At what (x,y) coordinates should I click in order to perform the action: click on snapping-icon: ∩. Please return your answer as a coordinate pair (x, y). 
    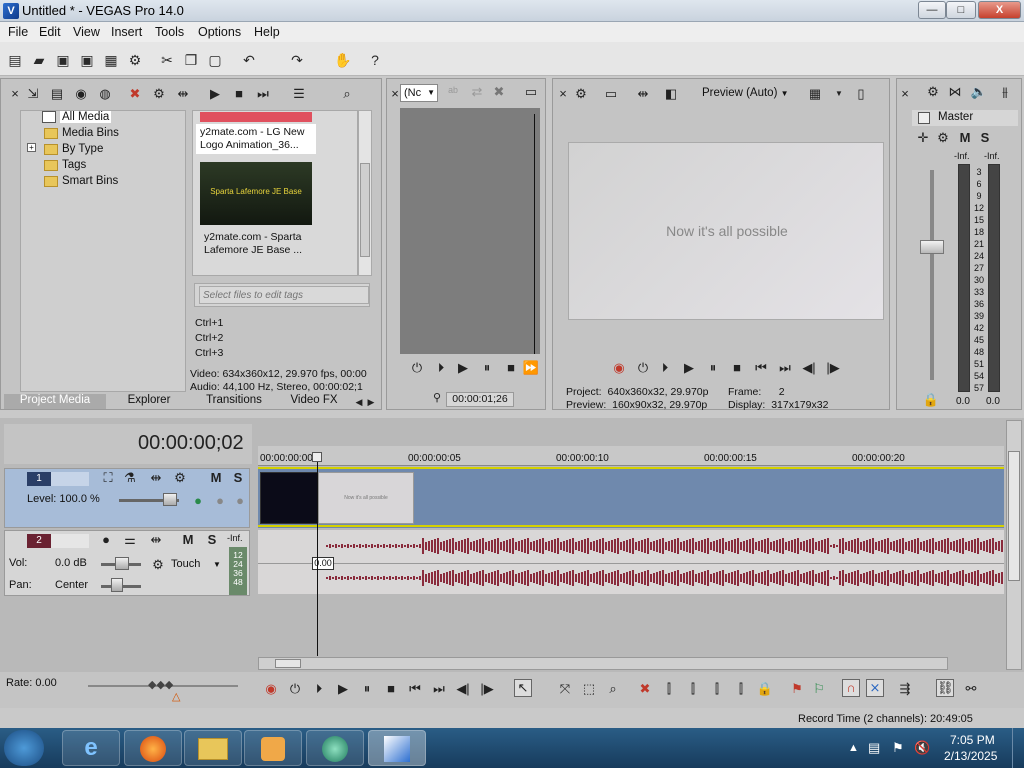
    Looking at the image, I should click on (851, 688).